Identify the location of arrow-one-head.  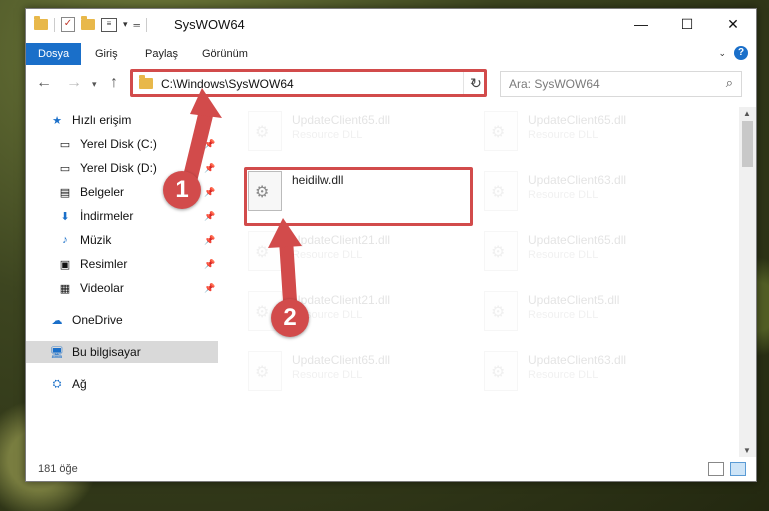
(206, 103).